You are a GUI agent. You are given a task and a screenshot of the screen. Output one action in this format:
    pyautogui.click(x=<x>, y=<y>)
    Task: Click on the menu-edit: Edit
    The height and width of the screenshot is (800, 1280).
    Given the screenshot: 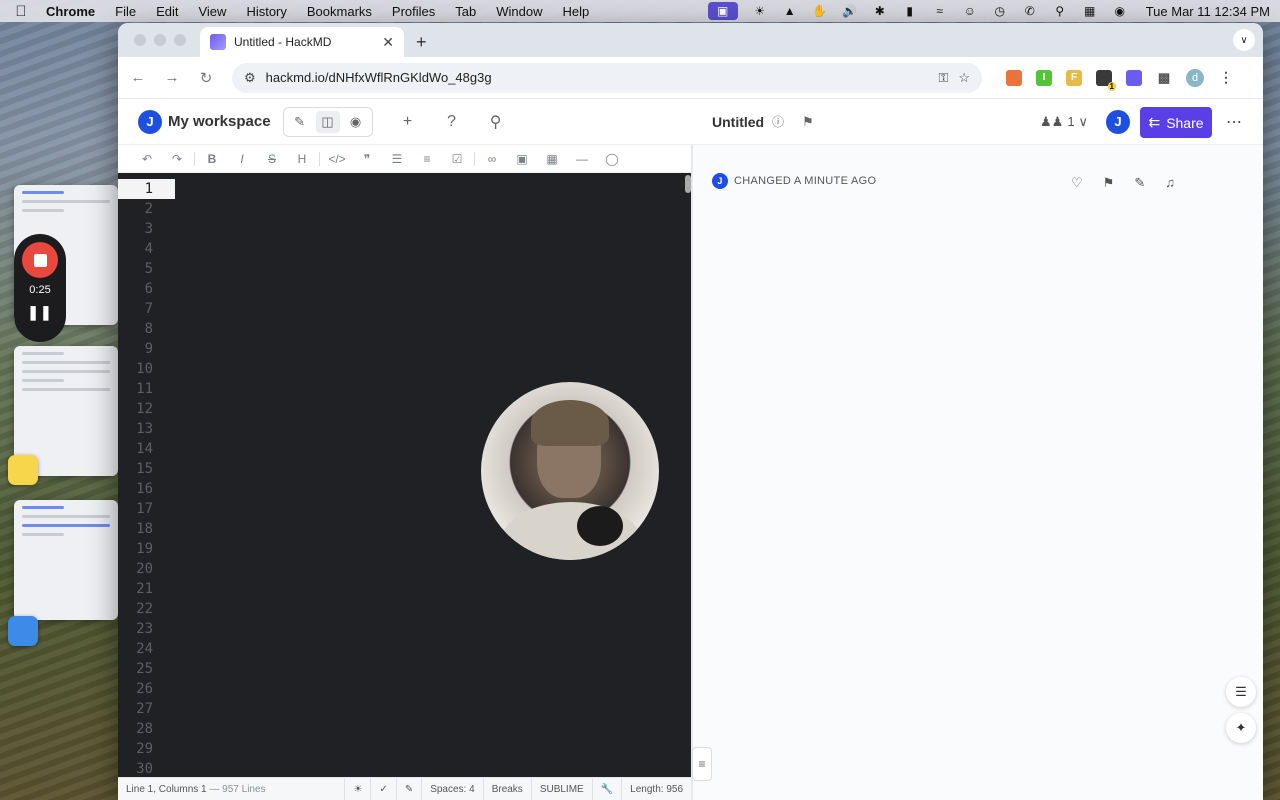 What is the action you would take?
    pyautogui.click(x=167, y=11)
    